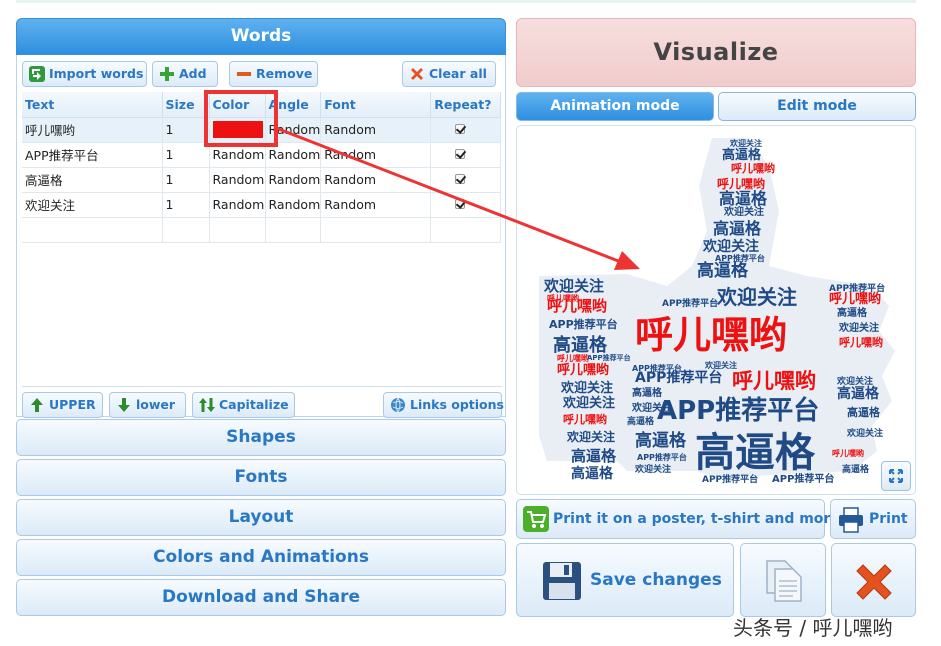 The width and height of the screenshot is (941, 646). Describe the element at coordinates (261, 437) in the screenshot. I see `section-shapes: Shapes` at that location.